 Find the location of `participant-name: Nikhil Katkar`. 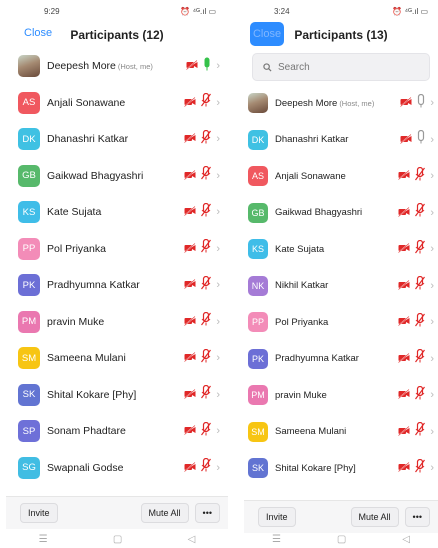

participant-name: Nikhil Katkar is located at coordinates (302, 286).